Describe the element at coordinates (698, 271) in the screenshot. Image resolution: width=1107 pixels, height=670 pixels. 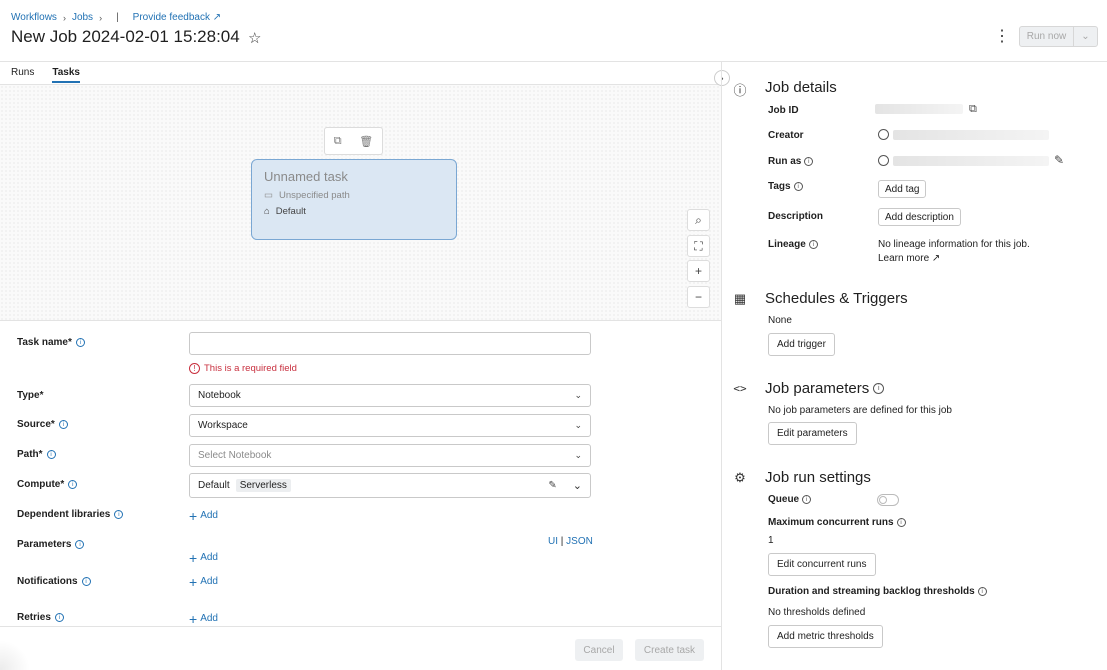
I see `zoom-in-icon: +` at that location.